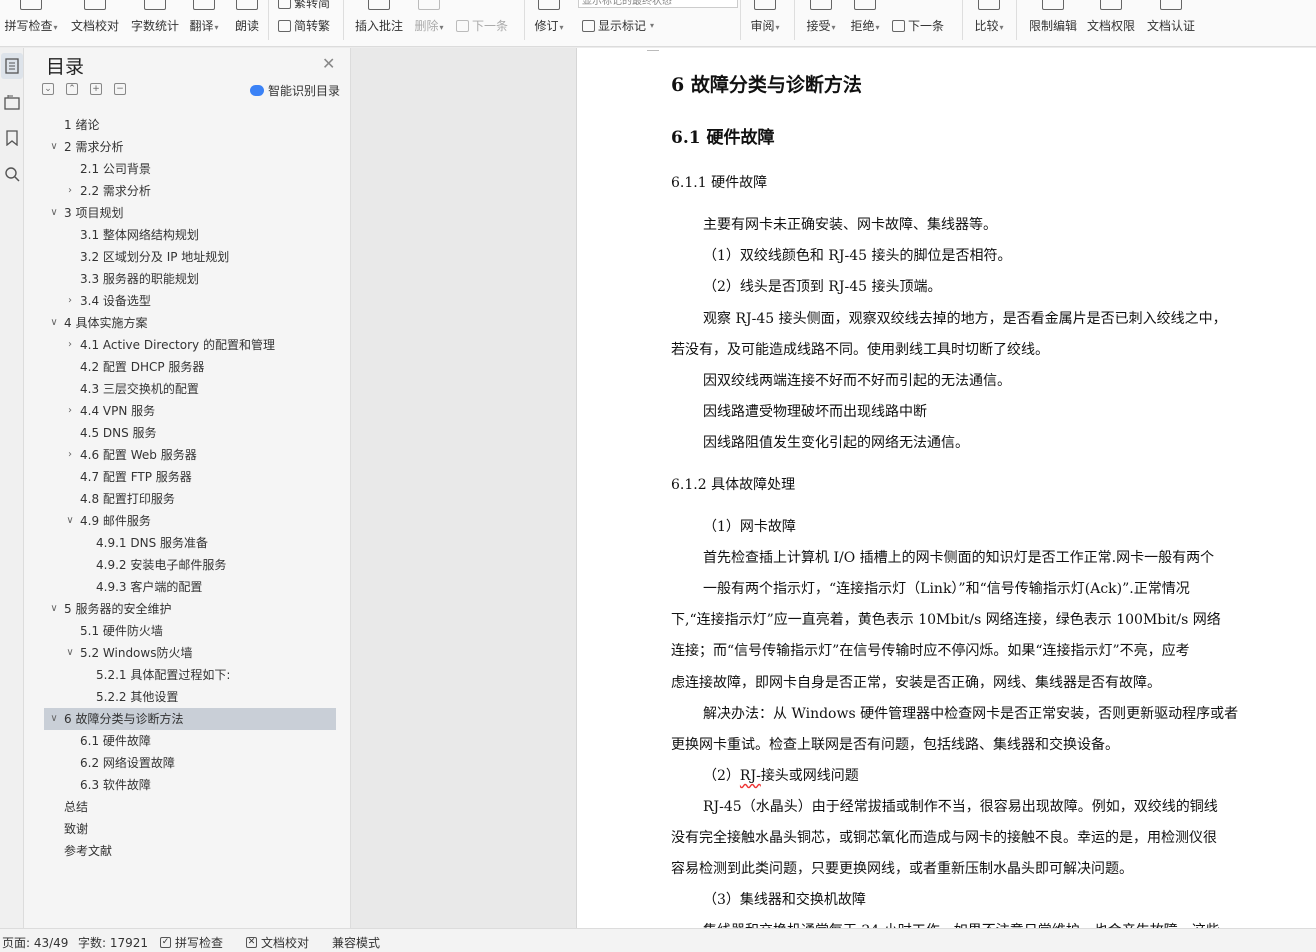 The image size is (1316, 952). I want to click on doc-certify-icon, so click(1171, 5).